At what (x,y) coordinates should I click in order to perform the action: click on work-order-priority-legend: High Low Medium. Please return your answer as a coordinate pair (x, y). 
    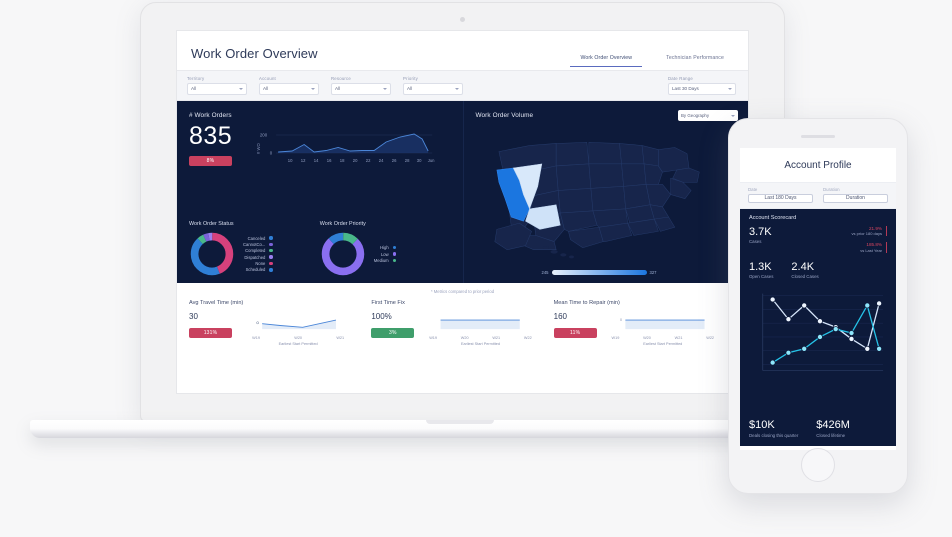
    Looking at the image, I should click on (385, 254).